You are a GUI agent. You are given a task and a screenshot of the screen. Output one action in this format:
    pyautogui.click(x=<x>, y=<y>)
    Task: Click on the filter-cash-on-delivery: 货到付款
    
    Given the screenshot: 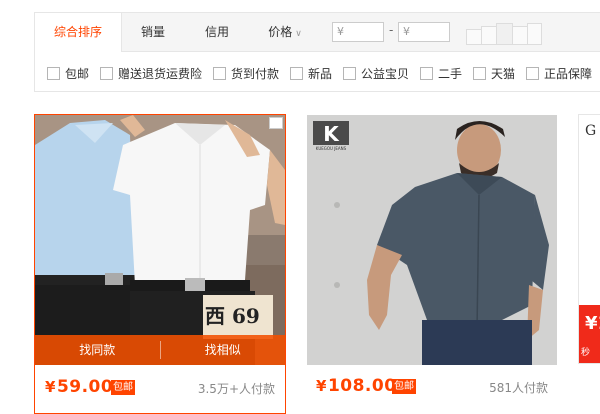 What is the action you would take?
    pyautogui.click(x=246, y=73)
    